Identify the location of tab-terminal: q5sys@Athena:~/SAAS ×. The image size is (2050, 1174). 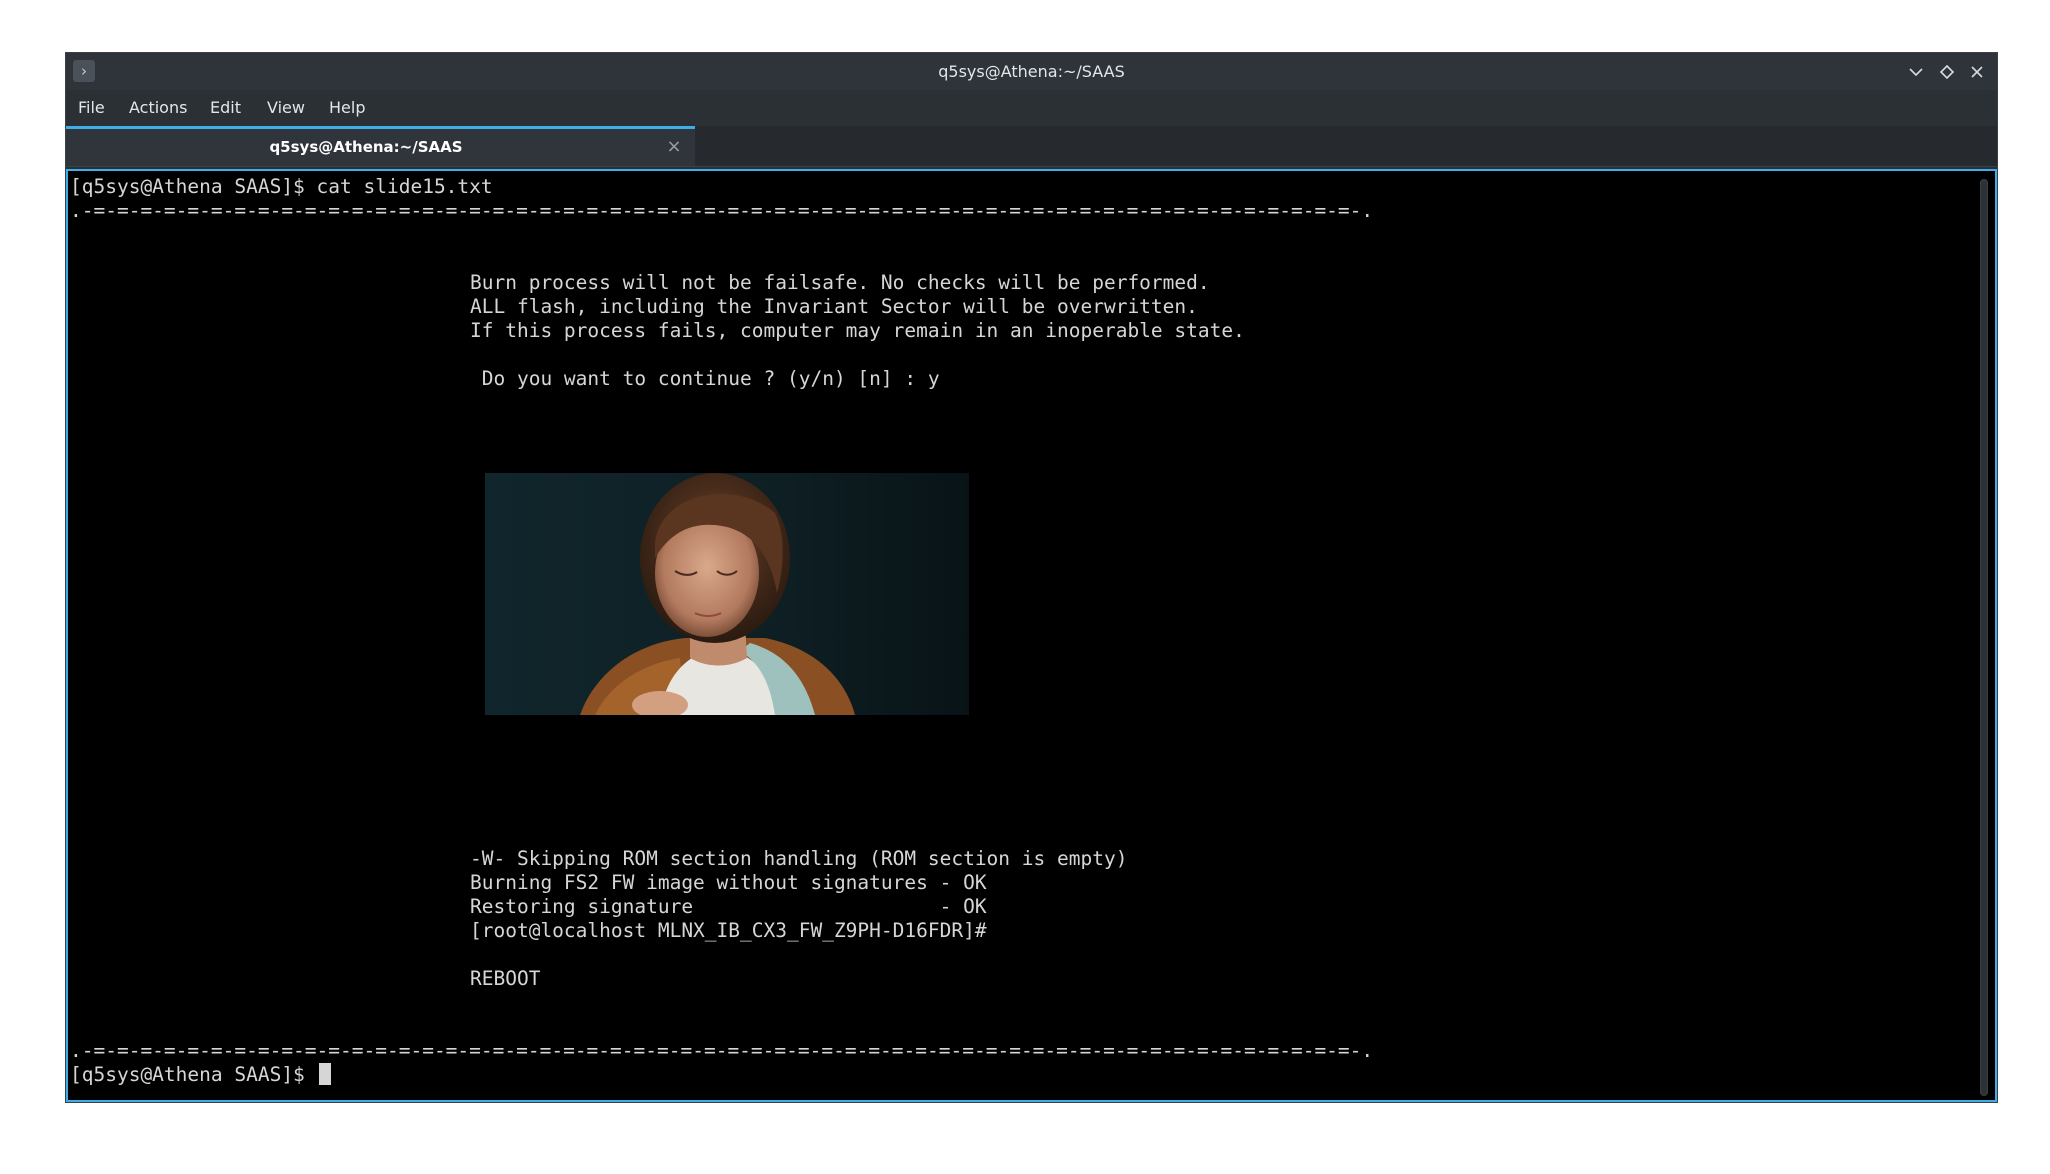
(380, 146).